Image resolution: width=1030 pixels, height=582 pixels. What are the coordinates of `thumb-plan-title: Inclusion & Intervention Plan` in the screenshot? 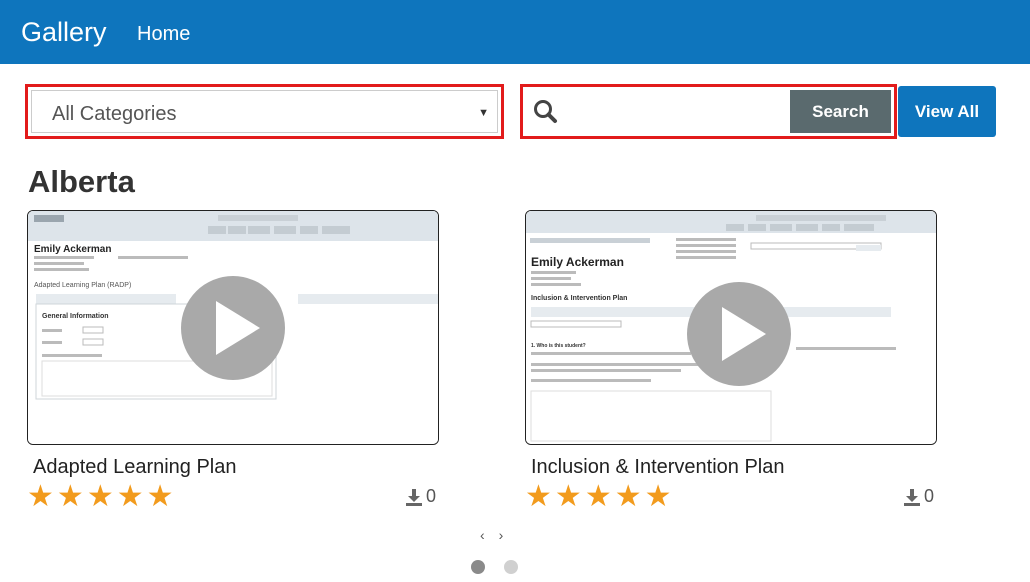 It's located at (579, 298).